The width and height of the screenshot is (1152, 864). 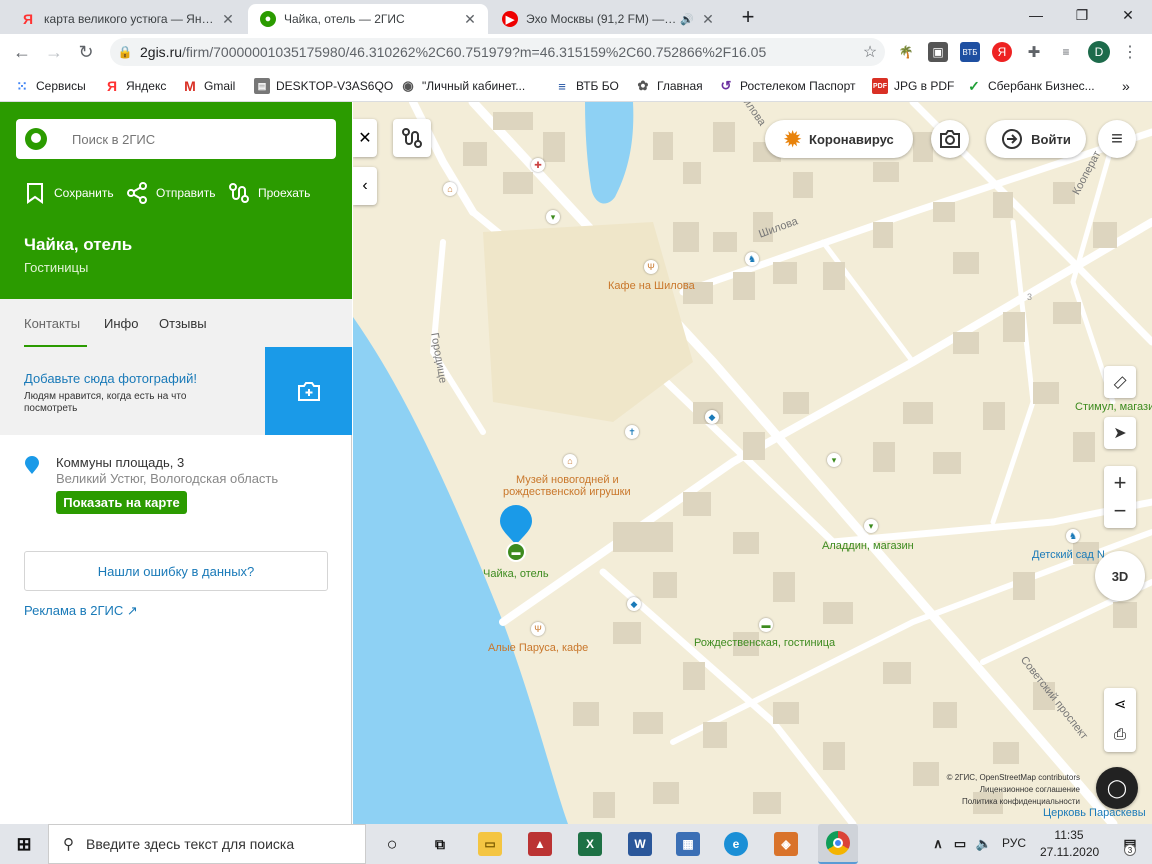 What do you see at coordinates (960, 844) in the screenshot?
I see `network-icon: ▭` at bounding box center [960, 844].